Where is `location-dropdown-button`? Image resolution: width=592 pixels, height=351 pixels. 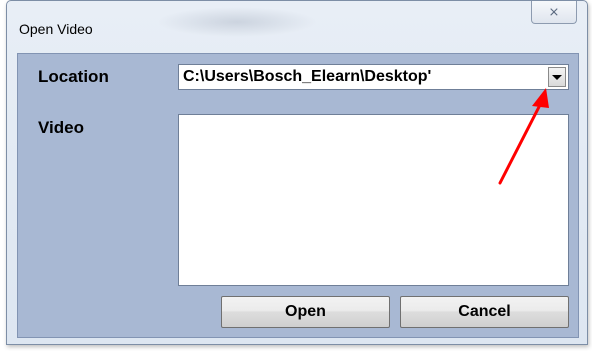
location-dropdown-button is located at coordinates (557, 77).